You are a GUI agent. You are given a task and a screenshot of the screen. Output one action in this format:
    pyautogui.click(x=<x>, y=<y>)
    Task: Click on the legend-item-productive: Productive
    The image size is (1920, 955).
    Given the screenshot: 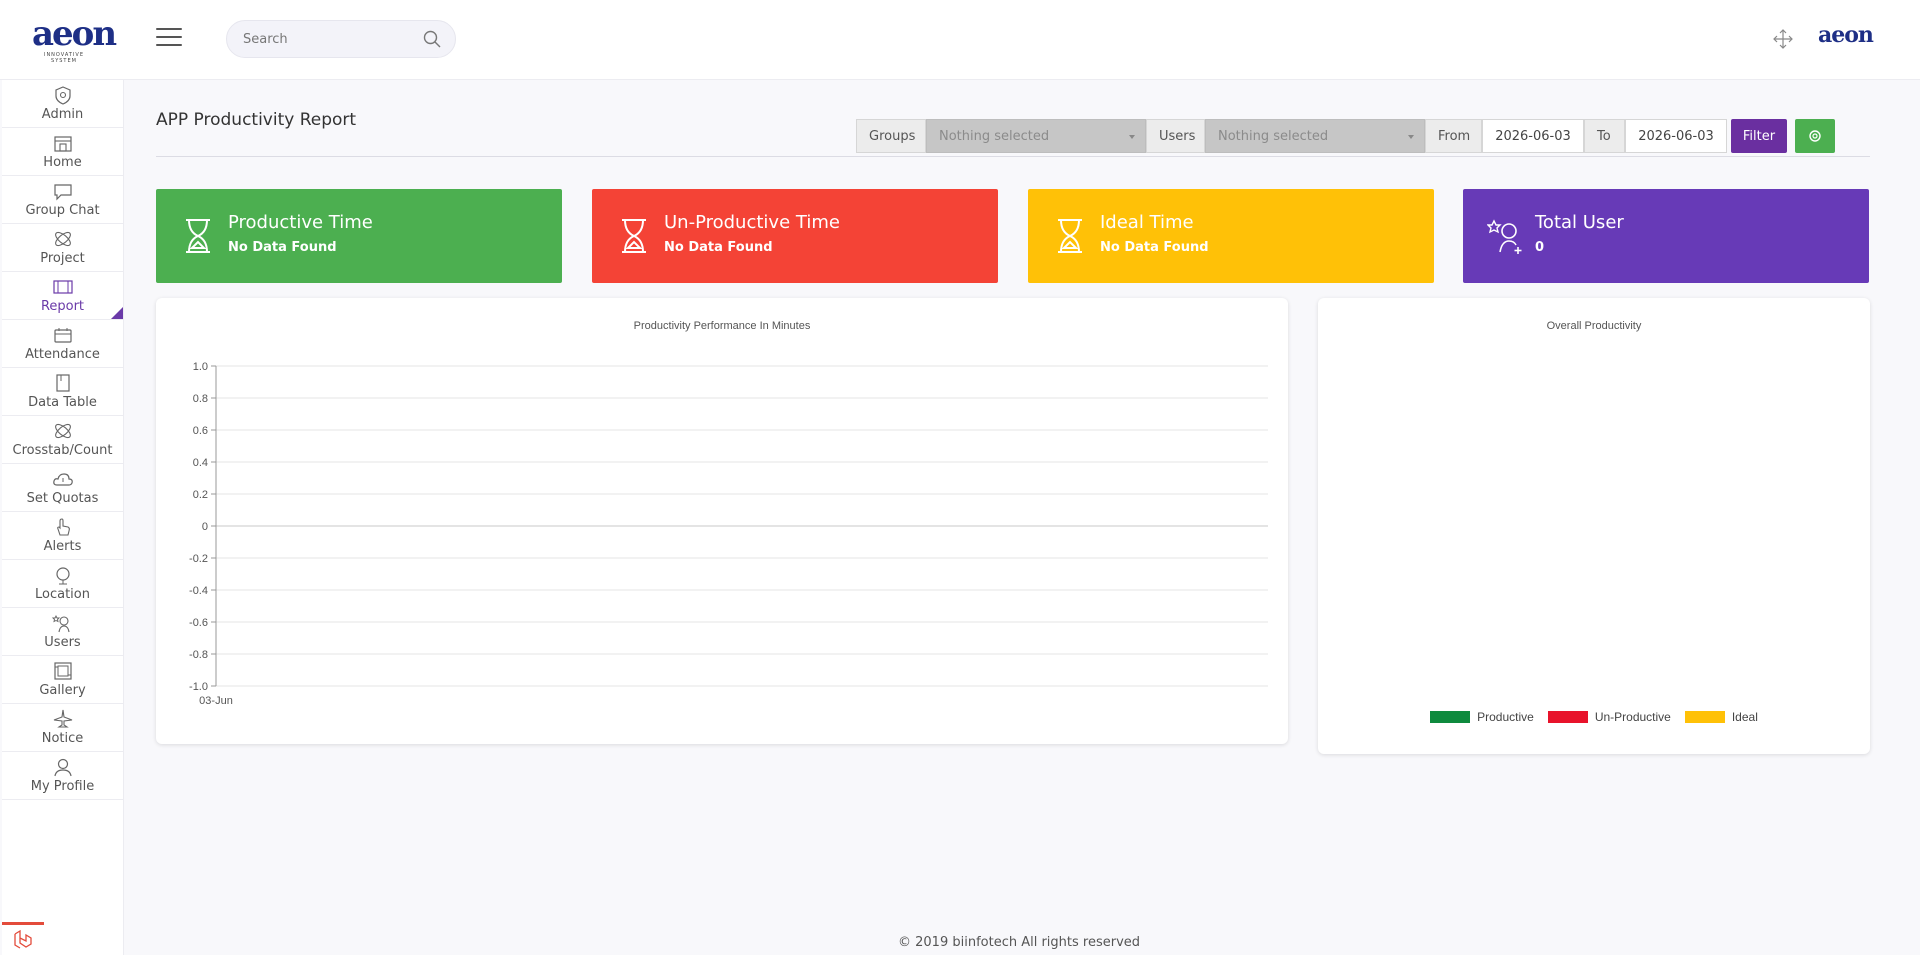 What is the action you would take?
    pyautogui.click(x=1482, y=717)
    